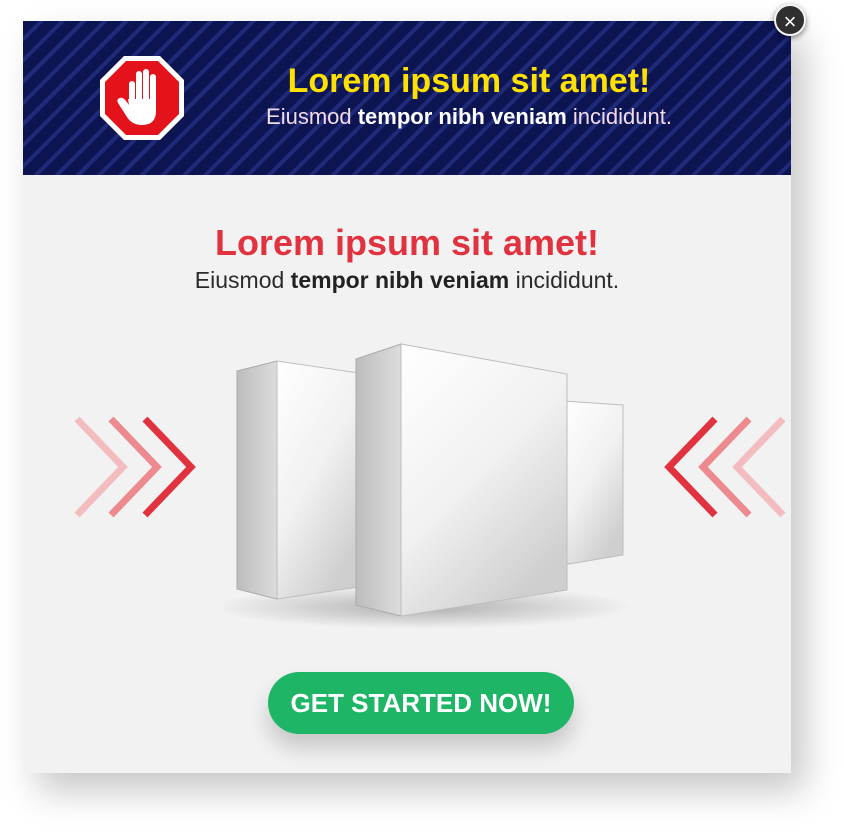 This screenshot has height=837, width=844. Describe the element at coordinates (312, 116) in the screenshot. I see `banner-subtitle-text: Eiusmod` at that location.